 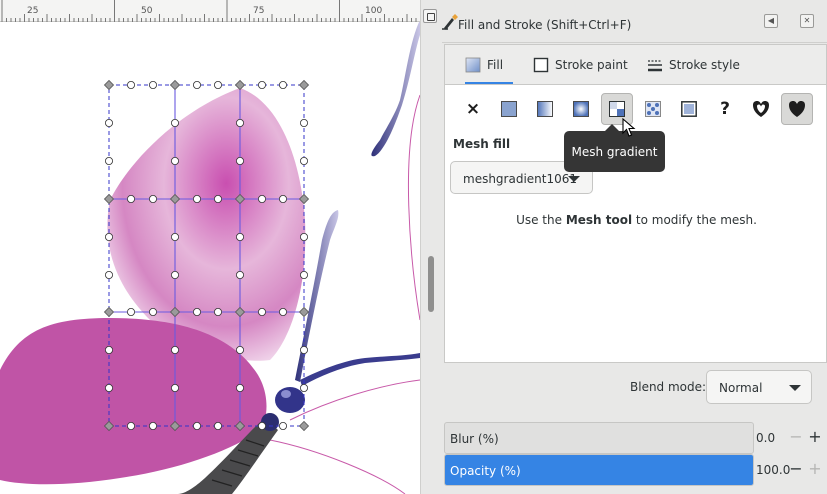 I want to click on tab-stroke-paint: Stroke paint, so click(x=580, y=65).